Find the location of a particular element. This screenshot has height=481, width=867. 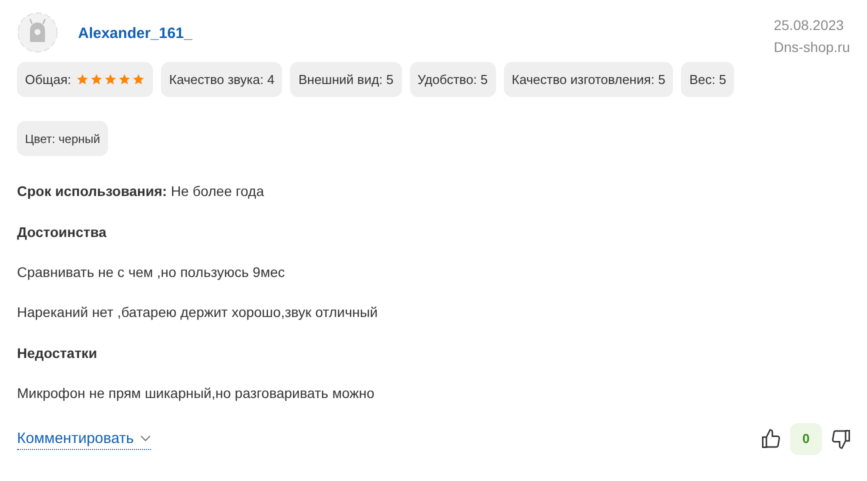

color-chip: Цвет: черный is located at coordinates (62, 138).